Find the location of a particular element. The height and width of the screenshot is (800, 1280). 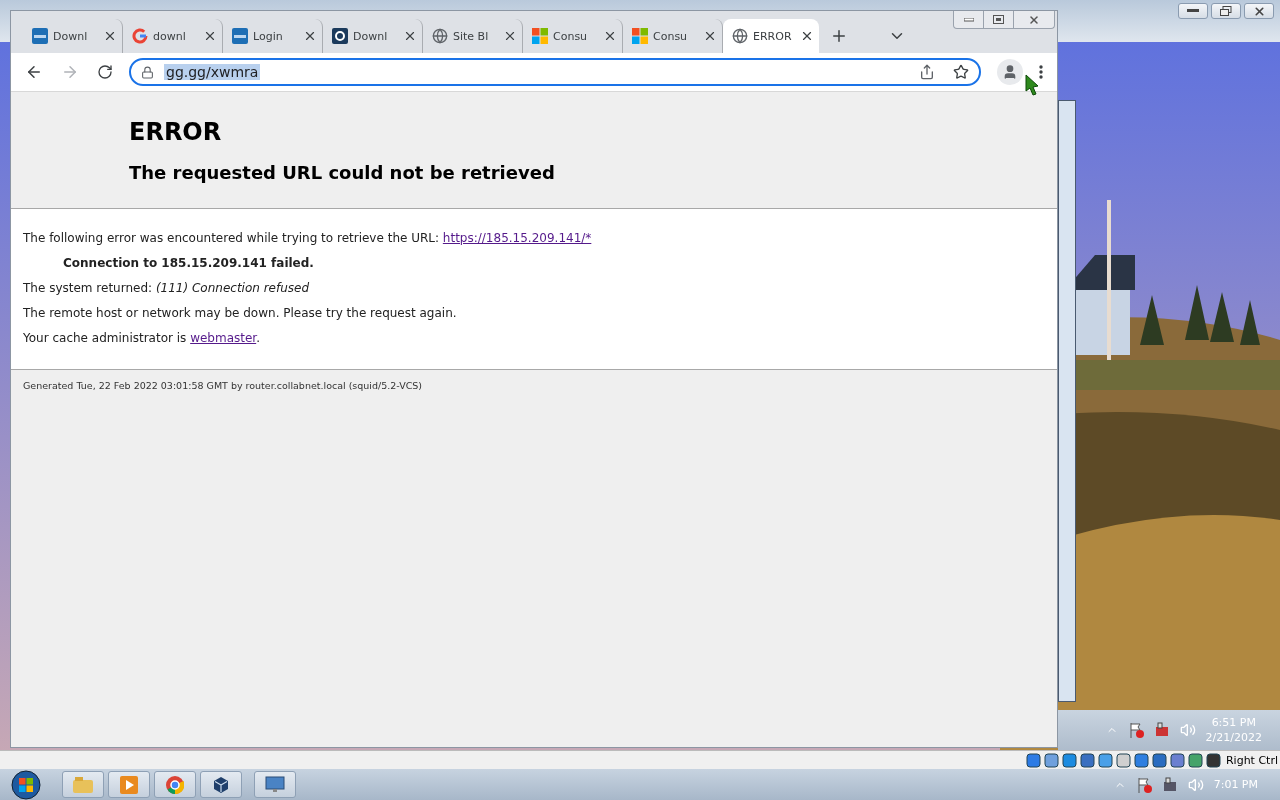

error-heading: ERROR is located at coordinates (176, 132).